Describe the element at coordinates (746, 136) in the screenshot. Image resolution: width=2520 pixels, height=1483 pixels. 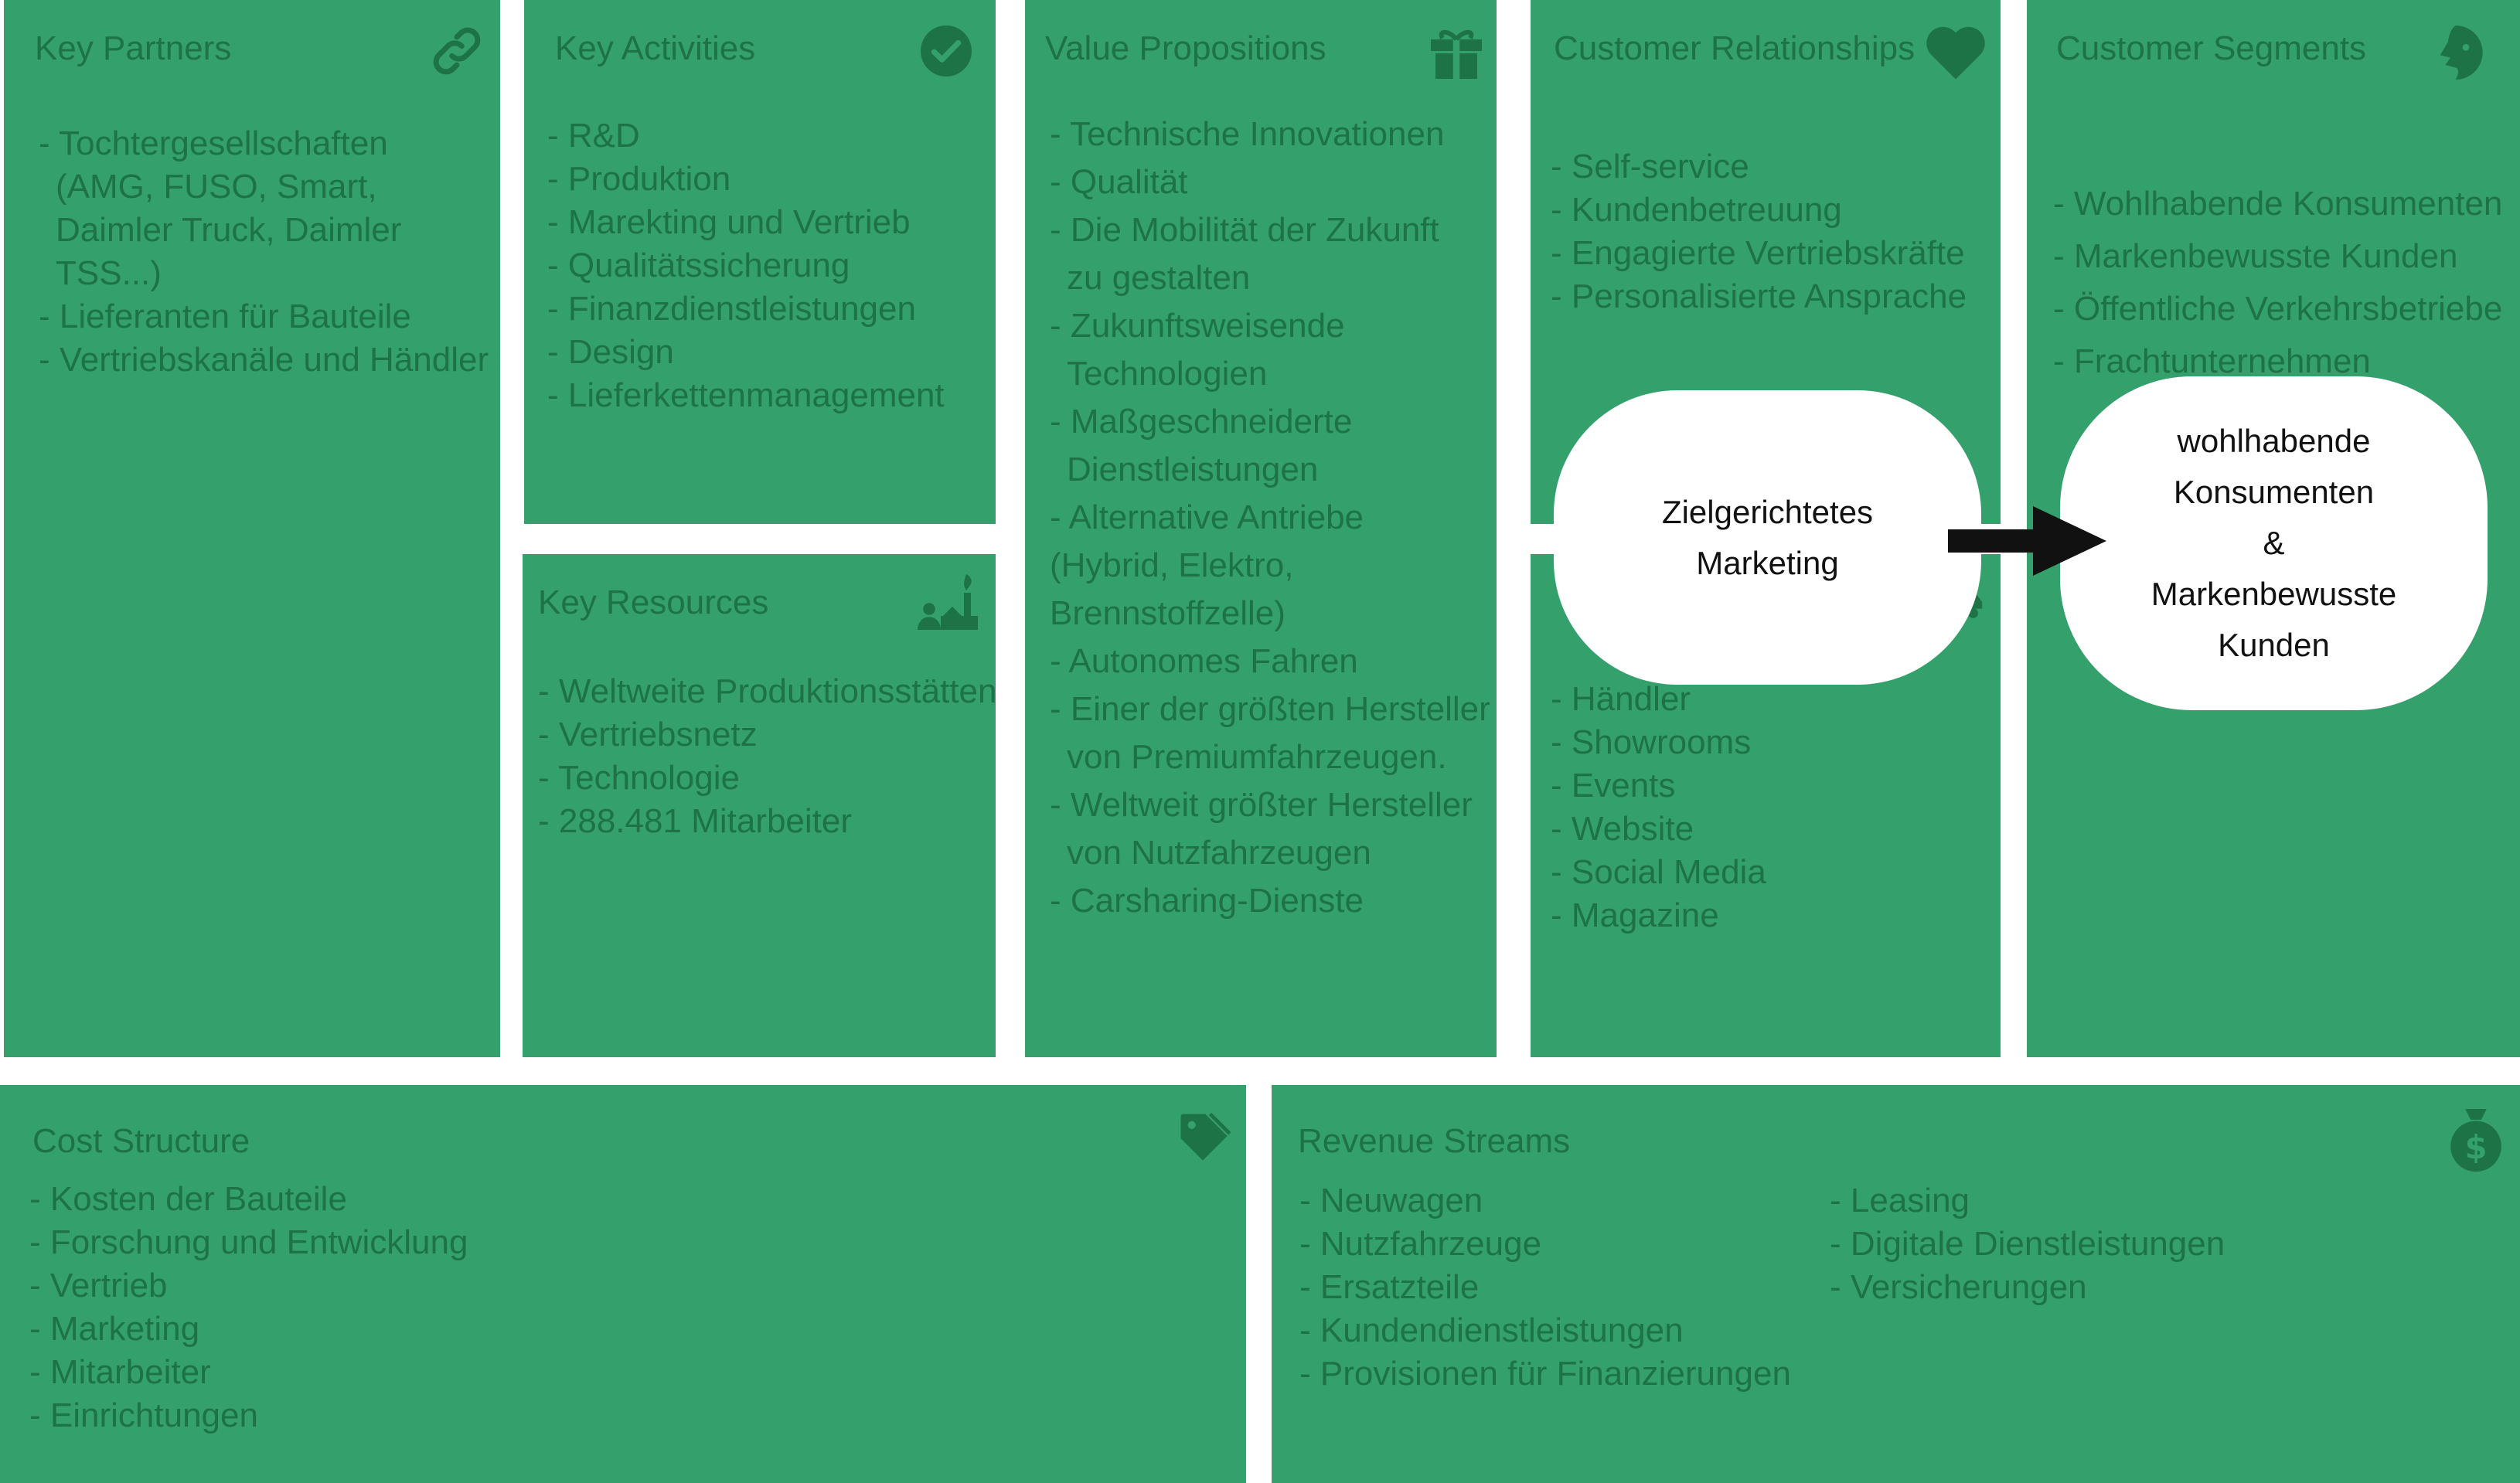
I see `list-item: R&D` at that location.